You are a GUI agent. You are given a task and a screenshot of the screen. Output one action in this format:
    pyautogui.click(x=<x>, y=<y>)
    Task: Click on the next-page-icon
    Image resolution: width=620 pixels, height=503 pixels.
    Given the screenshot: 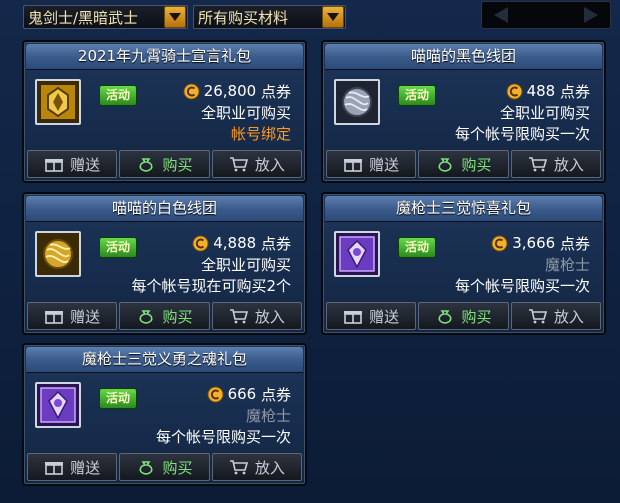 What is the action you would take?
    pyautogui.click(x=591, y=15)
    